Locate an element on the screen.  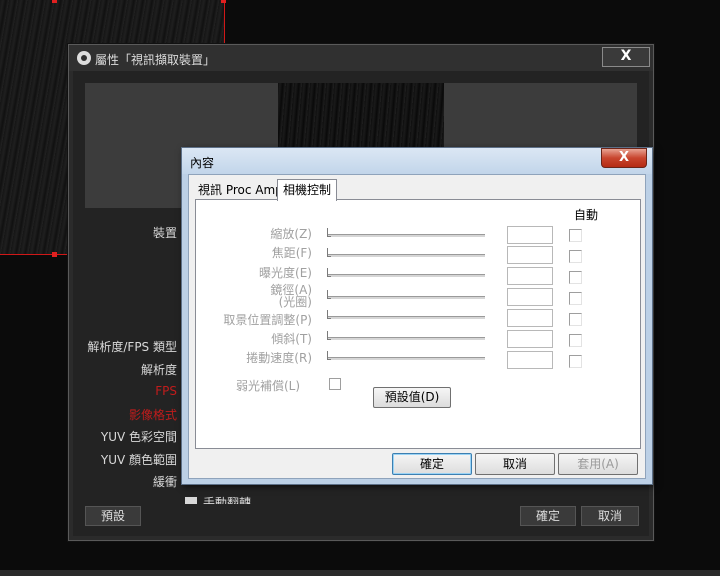
device-label: 裝置 is located at coordinates (164, 233).